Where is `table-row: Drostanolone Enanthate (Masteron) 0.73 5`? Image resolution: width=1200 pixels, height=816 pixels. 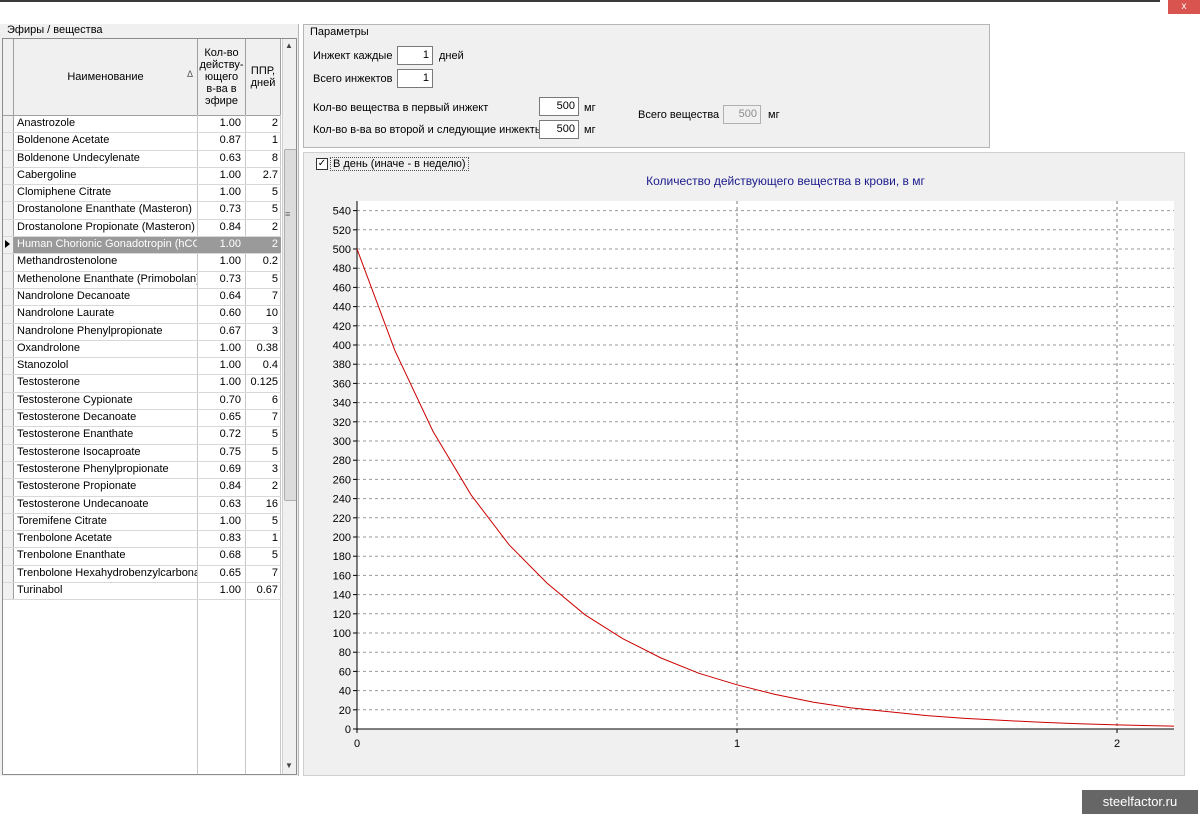 table-row: Drostanolone Enanthate (Masteron) 0.73 5 is located at coordinates (142, 211).